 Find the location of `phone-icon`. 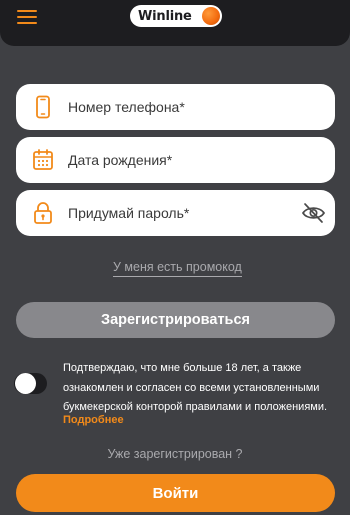

phone-icon is located at coordinates (43, 107).